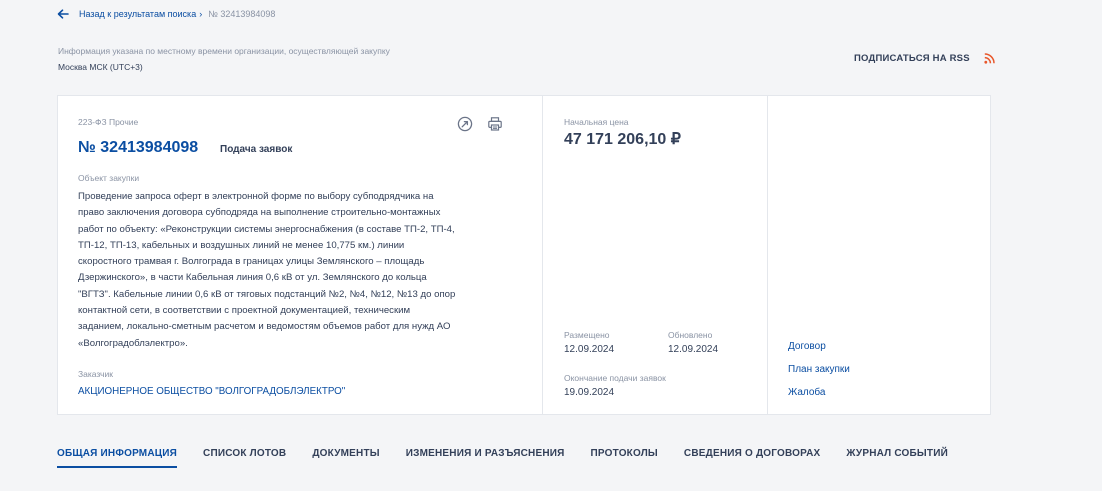 The width and height of the screenshot is (1102, 491). What do you see at coordinates (622, 139) in the screenshot?
I see `initial-price-value: 47 171 206,10 ₽` at bounding box center [622, 139].